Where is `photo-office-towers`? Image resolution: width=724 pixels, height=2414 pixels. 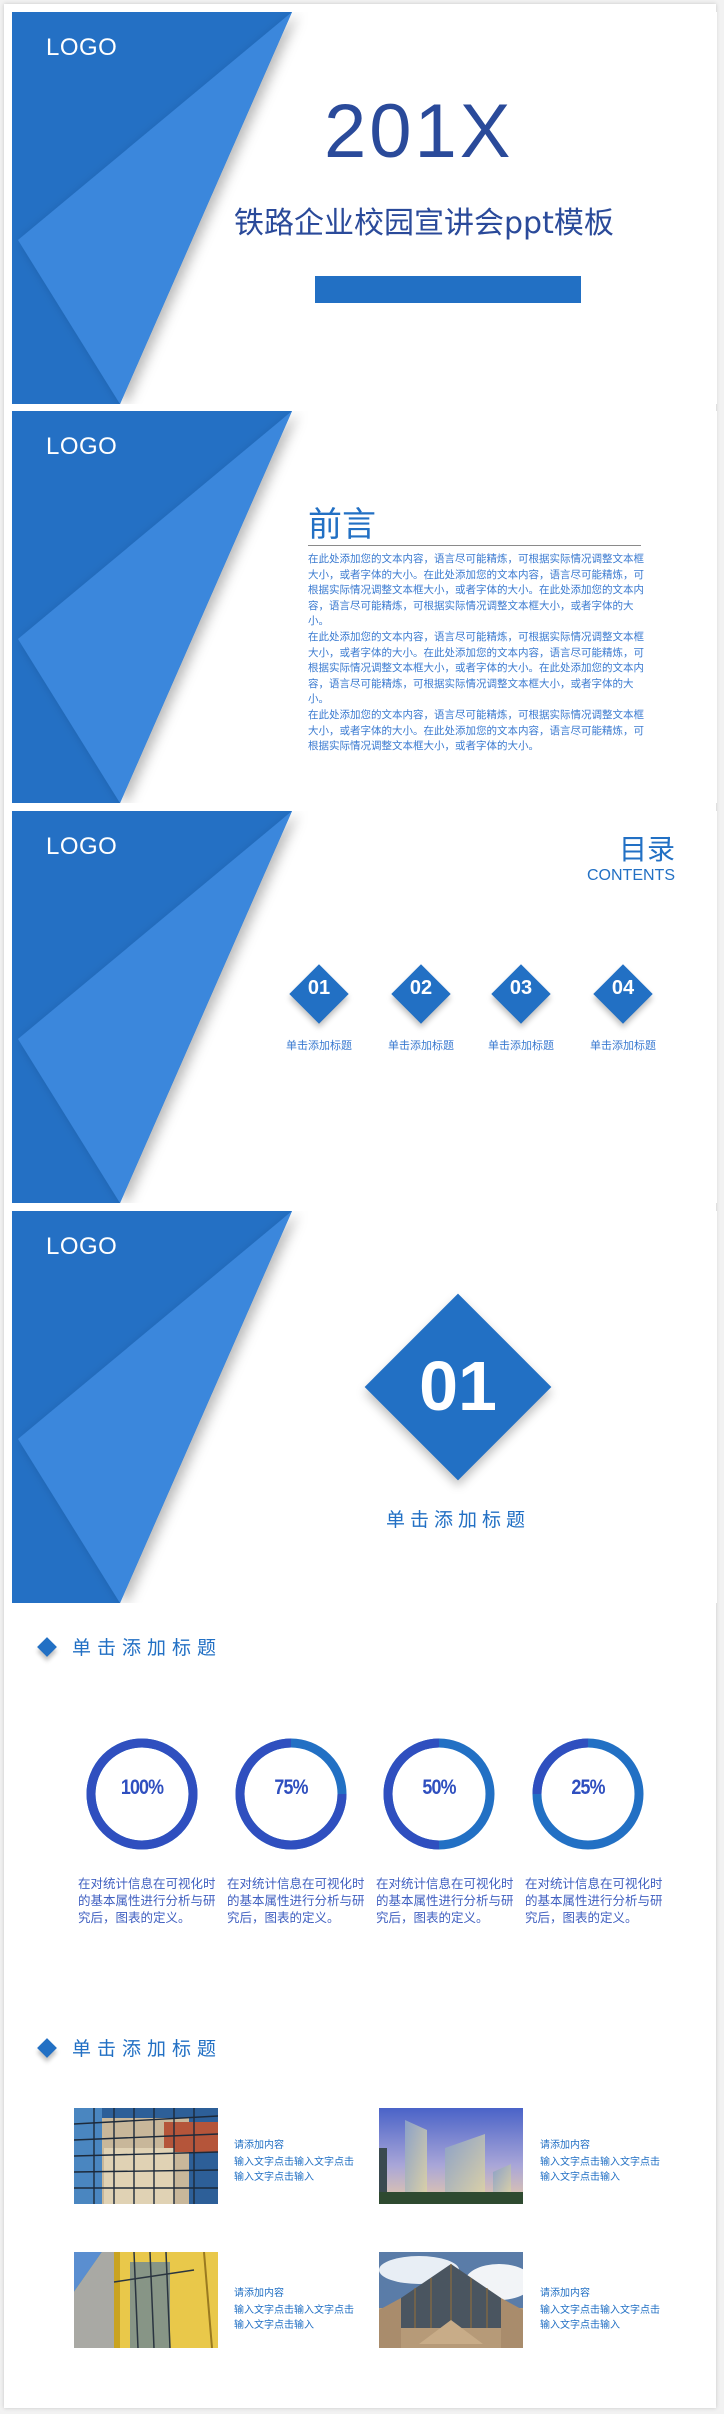
photo-office-towers is located at coordinates (451, 2156).